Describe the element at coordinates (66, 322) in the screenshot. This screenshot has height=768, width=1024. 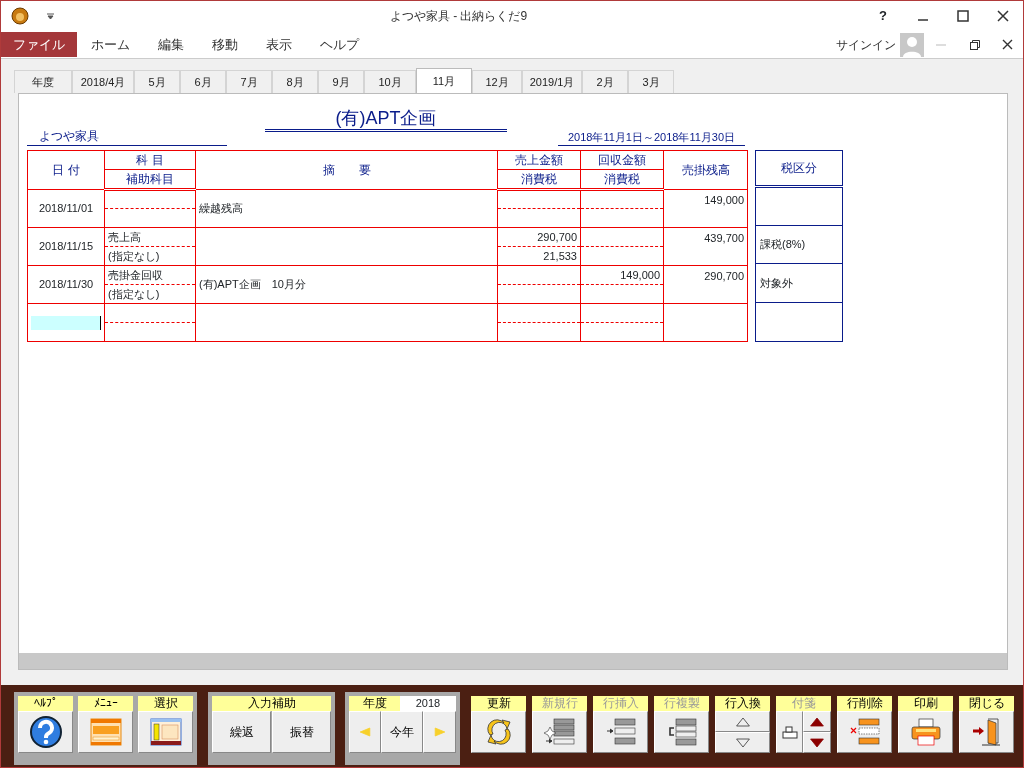
I see `input-field` at that location.